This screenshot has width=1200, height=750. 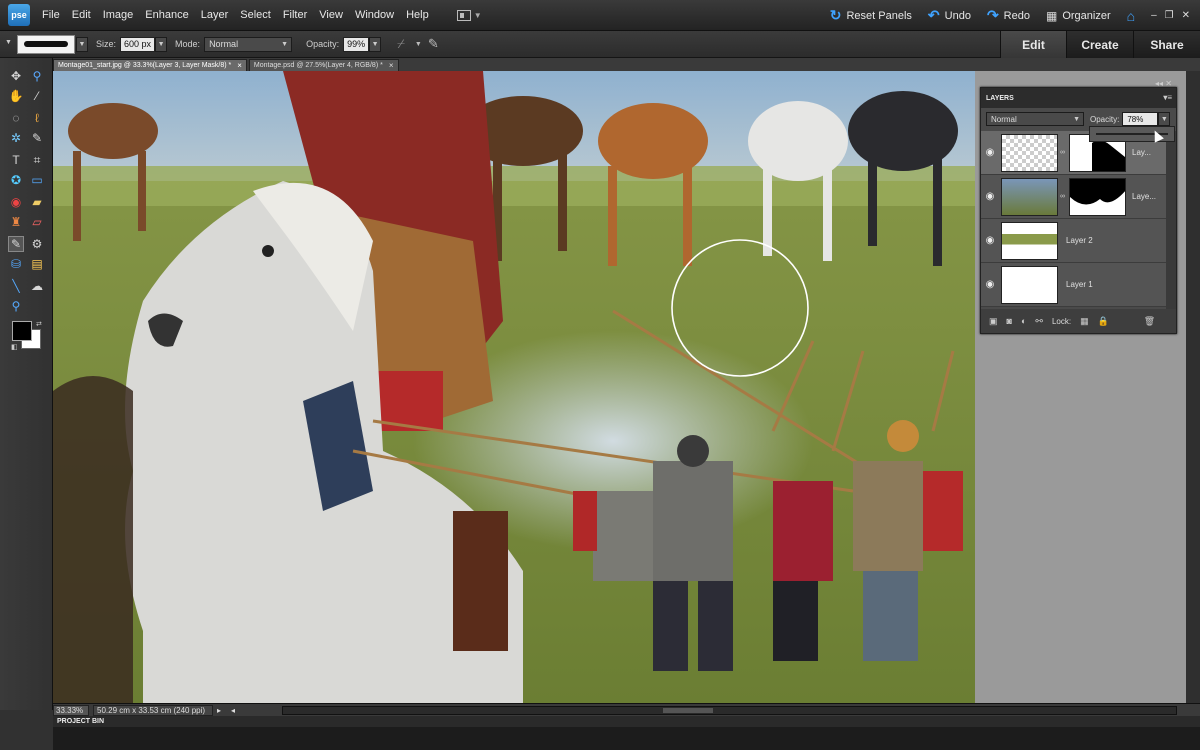 I want to click on tab-share: Share, so click(x=1166, y=44).